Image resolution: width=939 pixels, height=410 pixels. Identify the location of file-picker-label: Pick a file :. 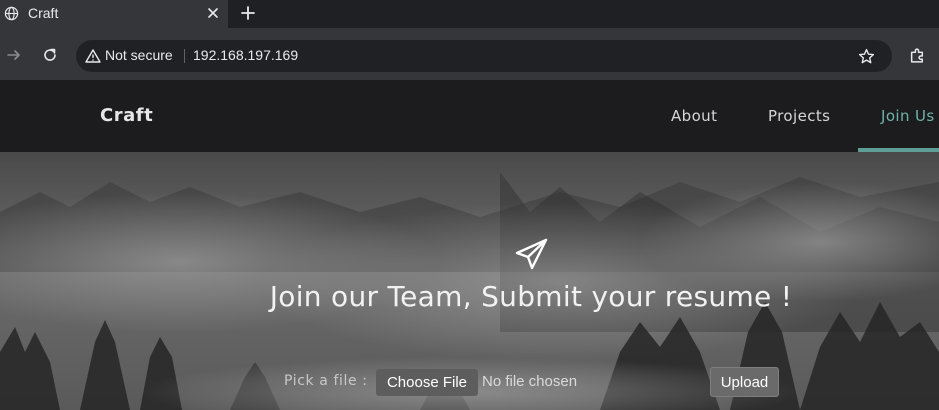
(326, 381).